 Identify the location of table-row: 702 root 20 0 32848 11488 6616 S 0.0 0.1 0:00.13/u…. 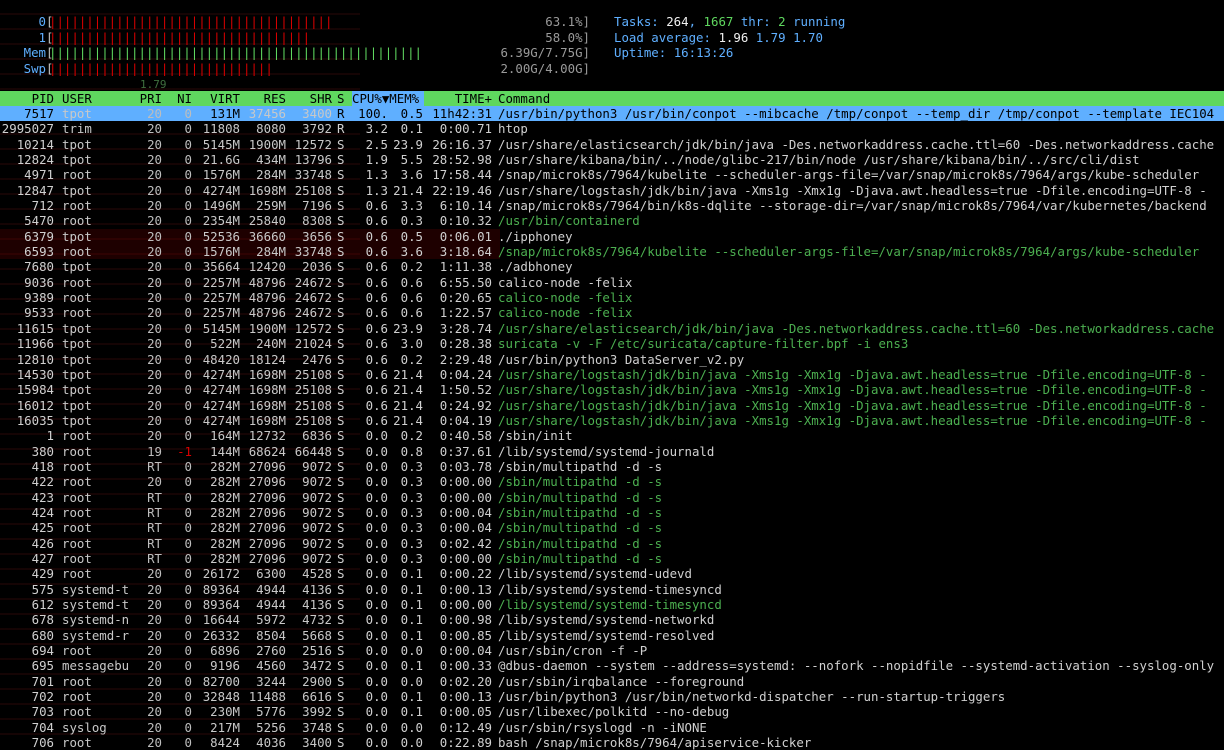
(612, 696).